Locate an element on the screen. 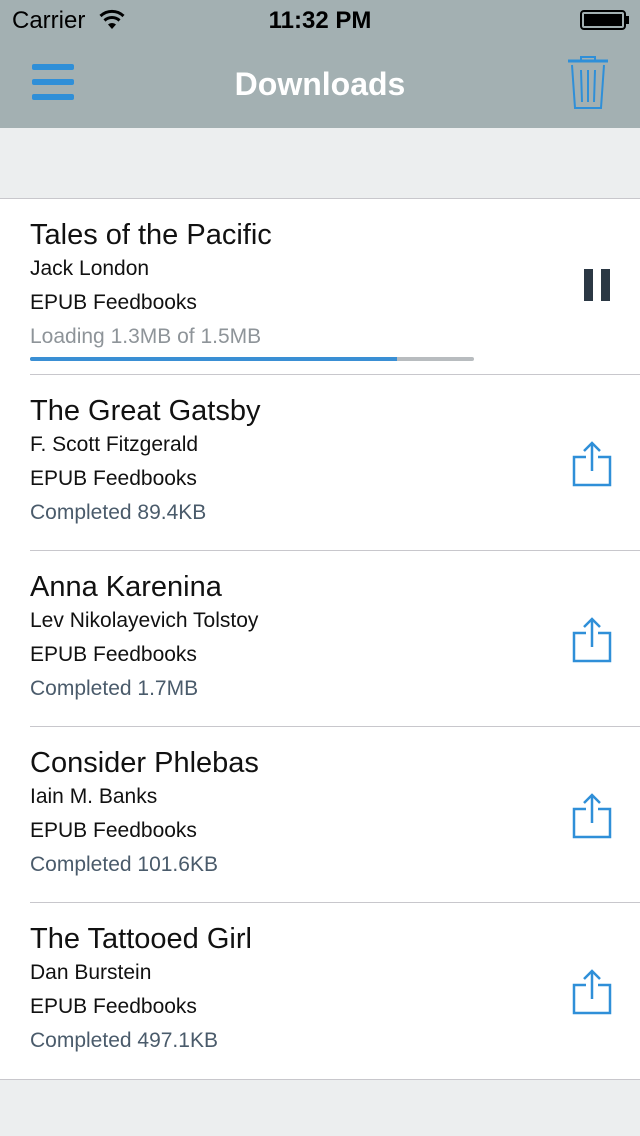 Image resolution: width=640 pixels, height=1136 pixels. download-progress-bar is located at coordinates (252, 359).